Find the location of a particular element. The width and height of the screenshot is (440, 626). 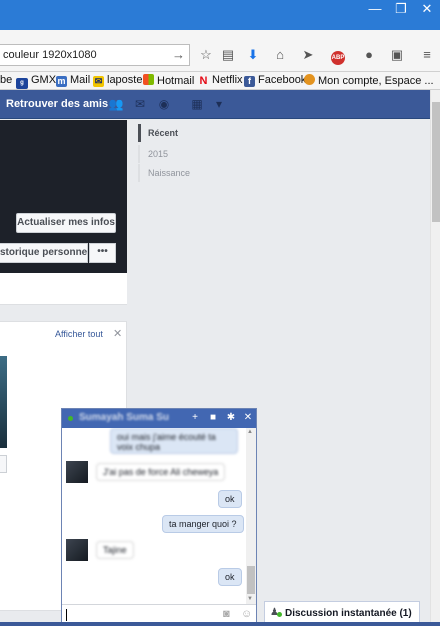

gmx-icon: g is located at coordinates (22, 83).